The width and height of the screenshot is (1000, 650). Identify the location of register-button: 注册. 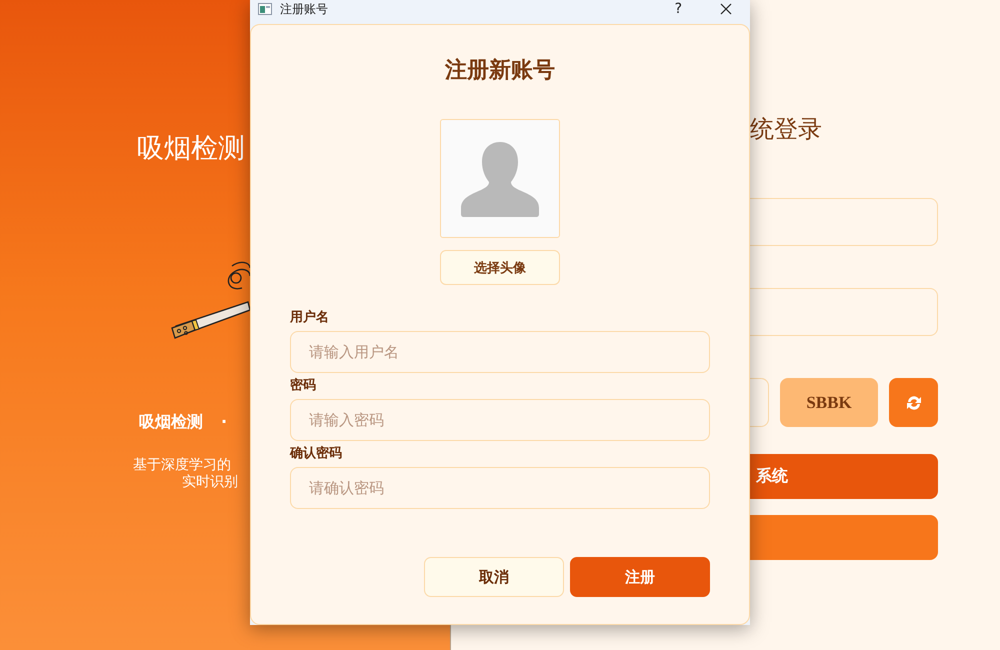
(640, 577).